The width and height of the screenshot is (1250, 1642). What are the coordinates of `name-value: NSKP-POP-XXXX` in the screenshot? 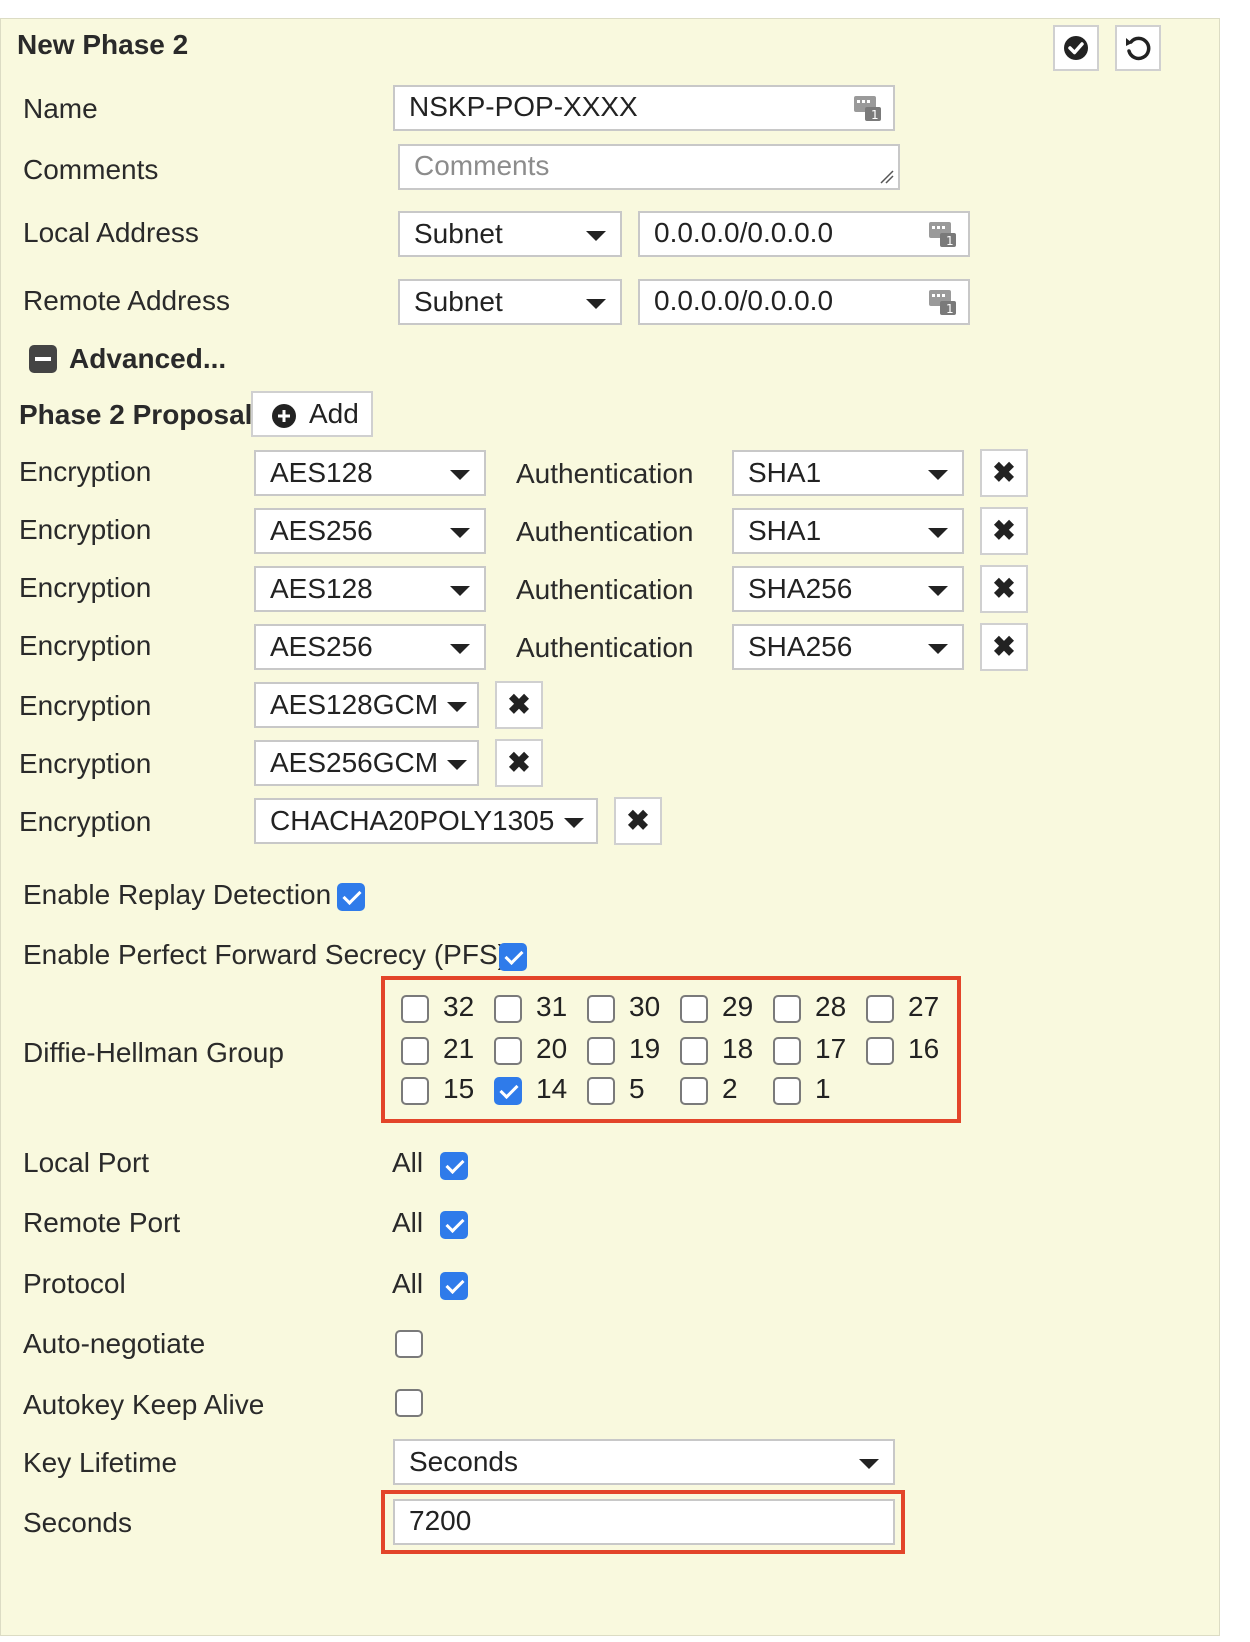 It's located at (523, 106).